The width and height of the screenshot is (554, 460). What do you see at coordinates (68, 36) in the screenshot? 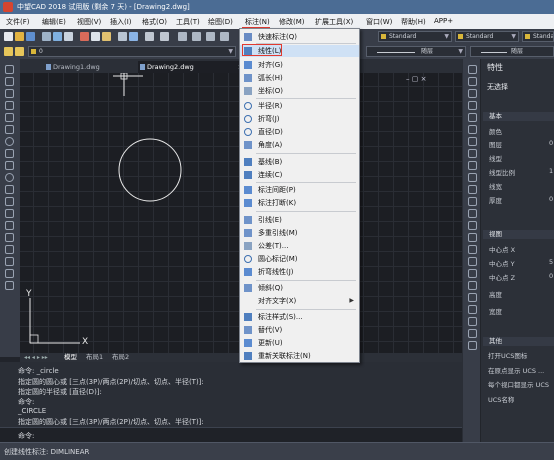
I see `publish-icon` at bounding box center [68, 36].